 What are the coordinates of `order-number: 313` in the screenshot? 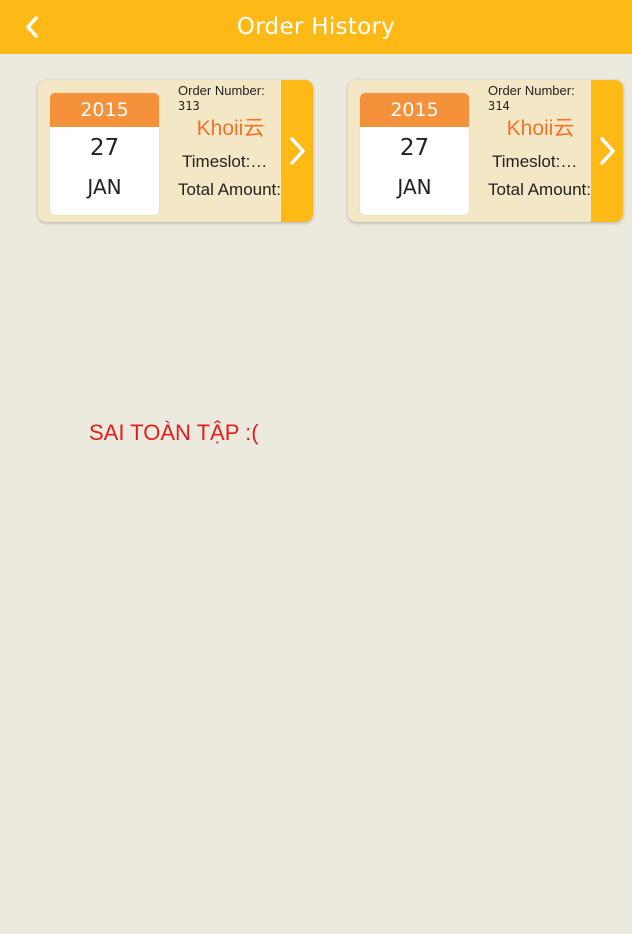 It's located at (189, 106).